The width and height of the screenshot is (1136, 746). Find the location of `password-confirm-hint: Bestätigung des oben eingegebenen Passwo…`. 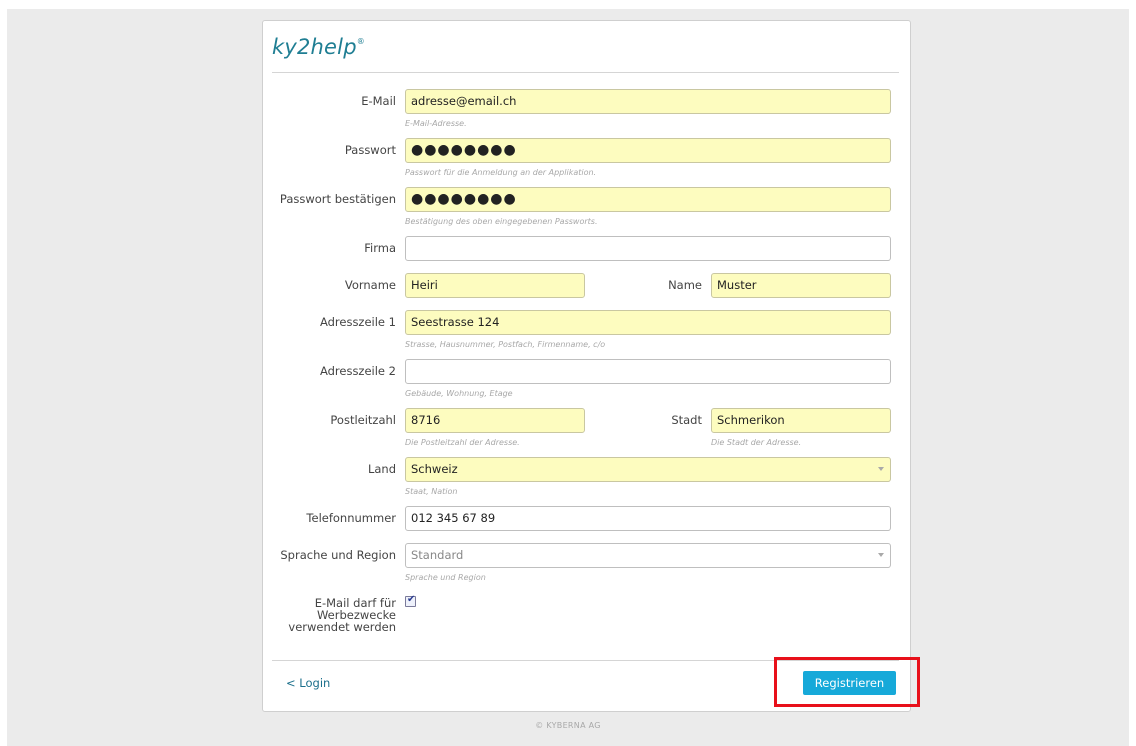

password-confirm-hint: Bestätigung des oben eingegebenen Passwo… is located at coordinates (501, 221).